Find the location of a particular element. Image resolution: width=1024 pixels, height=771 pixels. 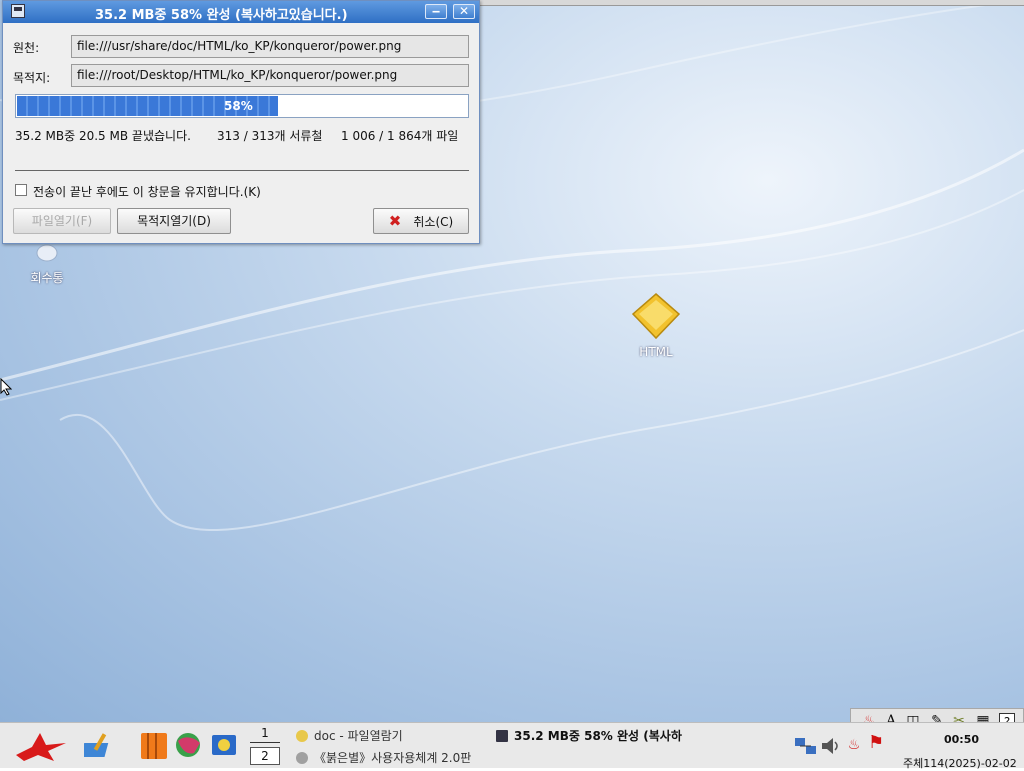

minimize-button: ‒ is located at coordinates (436, 11).